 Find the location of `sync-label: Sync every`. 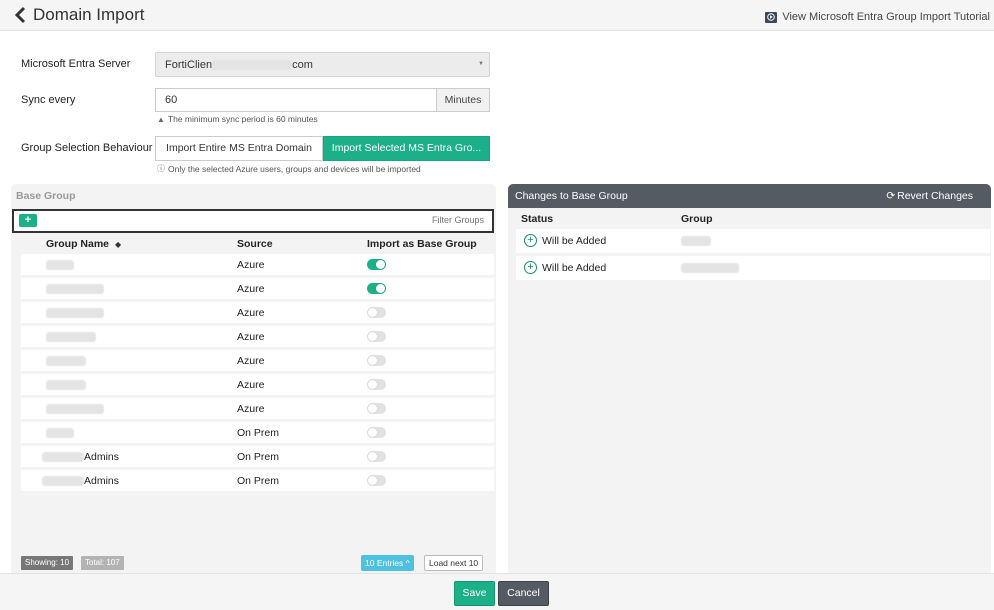

sync-label: Sync every is located at coordinates (48, 100).